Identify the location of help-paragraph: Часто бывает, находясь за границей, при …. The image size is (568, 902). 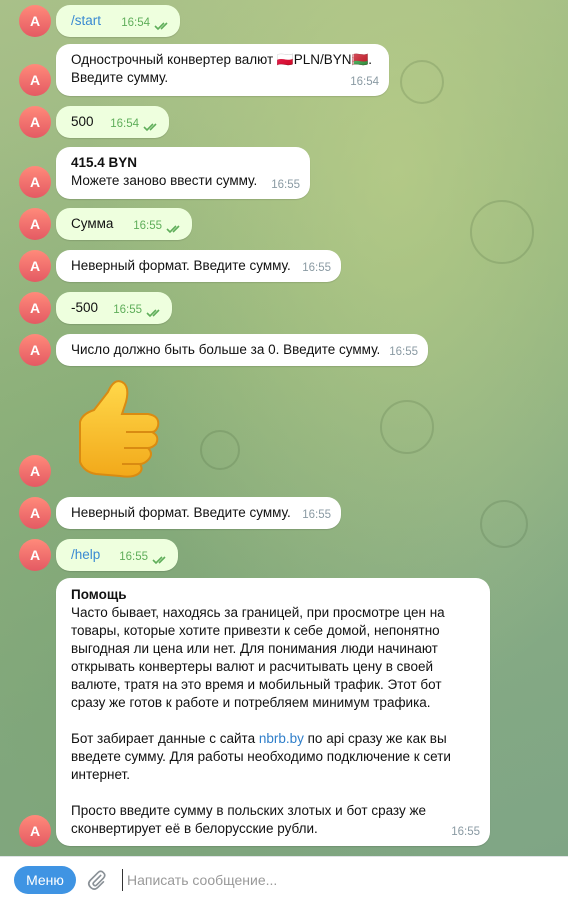
(258, 657).